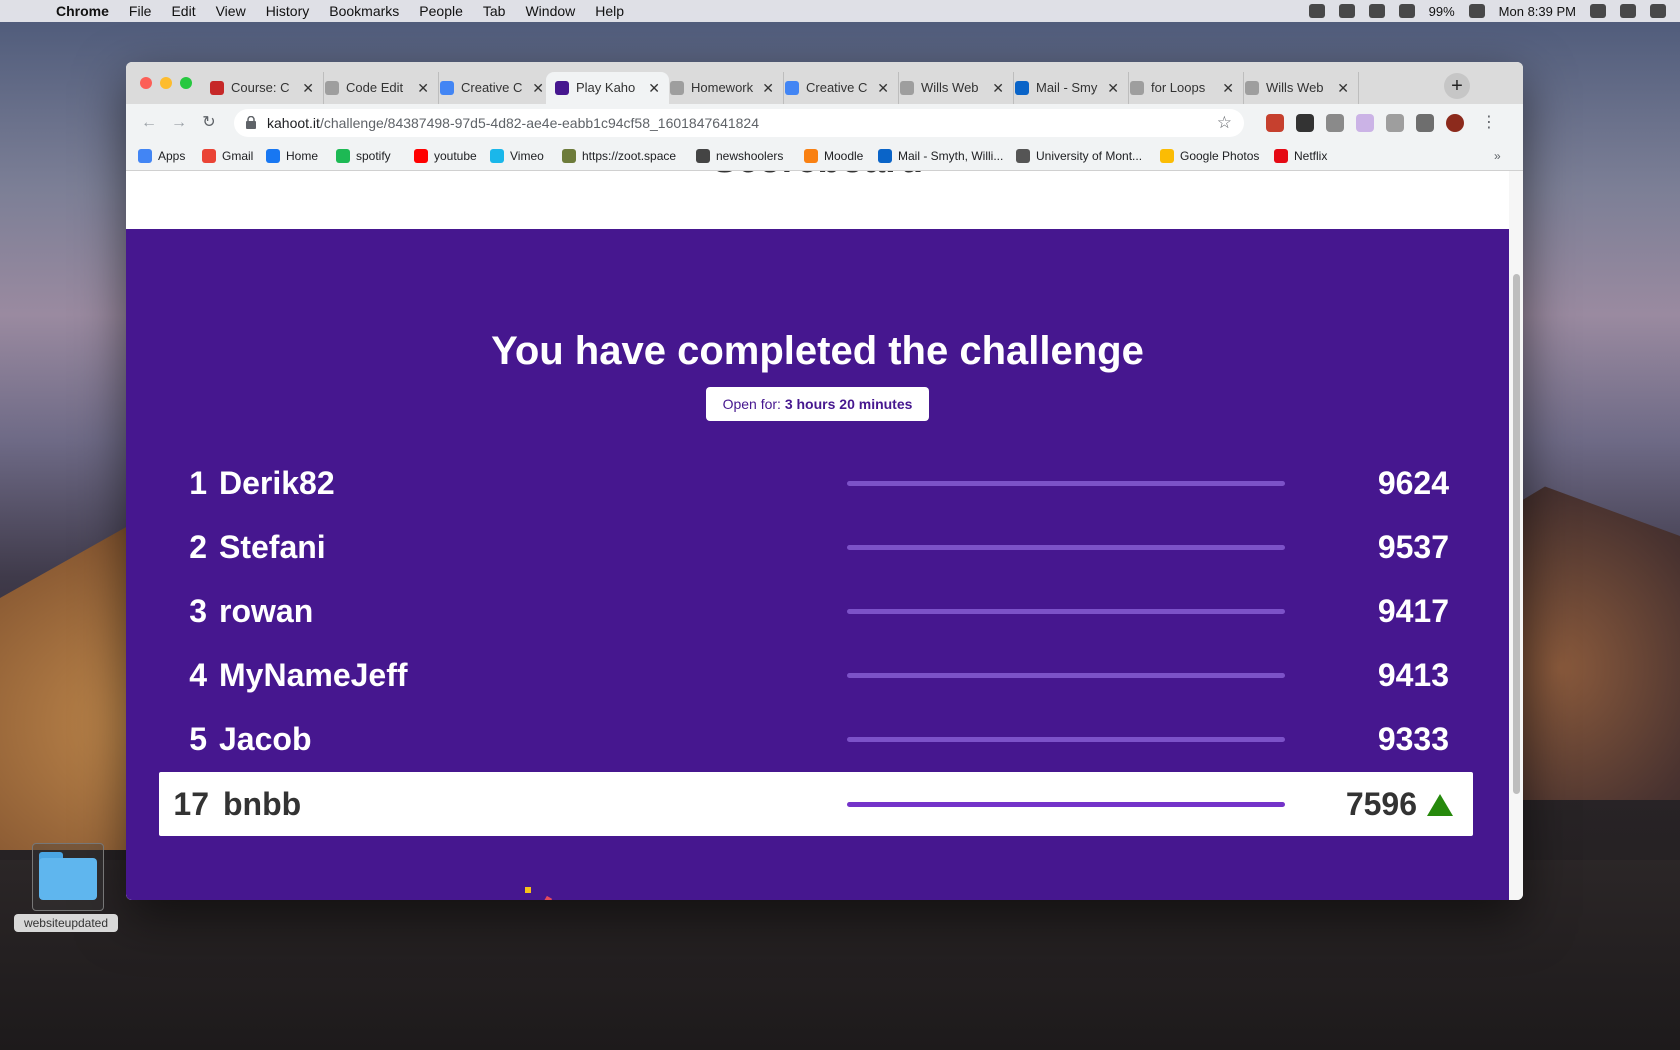  Describe the element at coordinates (272, 547) in the screenshot. I see `player-name: Stefani` at that location.